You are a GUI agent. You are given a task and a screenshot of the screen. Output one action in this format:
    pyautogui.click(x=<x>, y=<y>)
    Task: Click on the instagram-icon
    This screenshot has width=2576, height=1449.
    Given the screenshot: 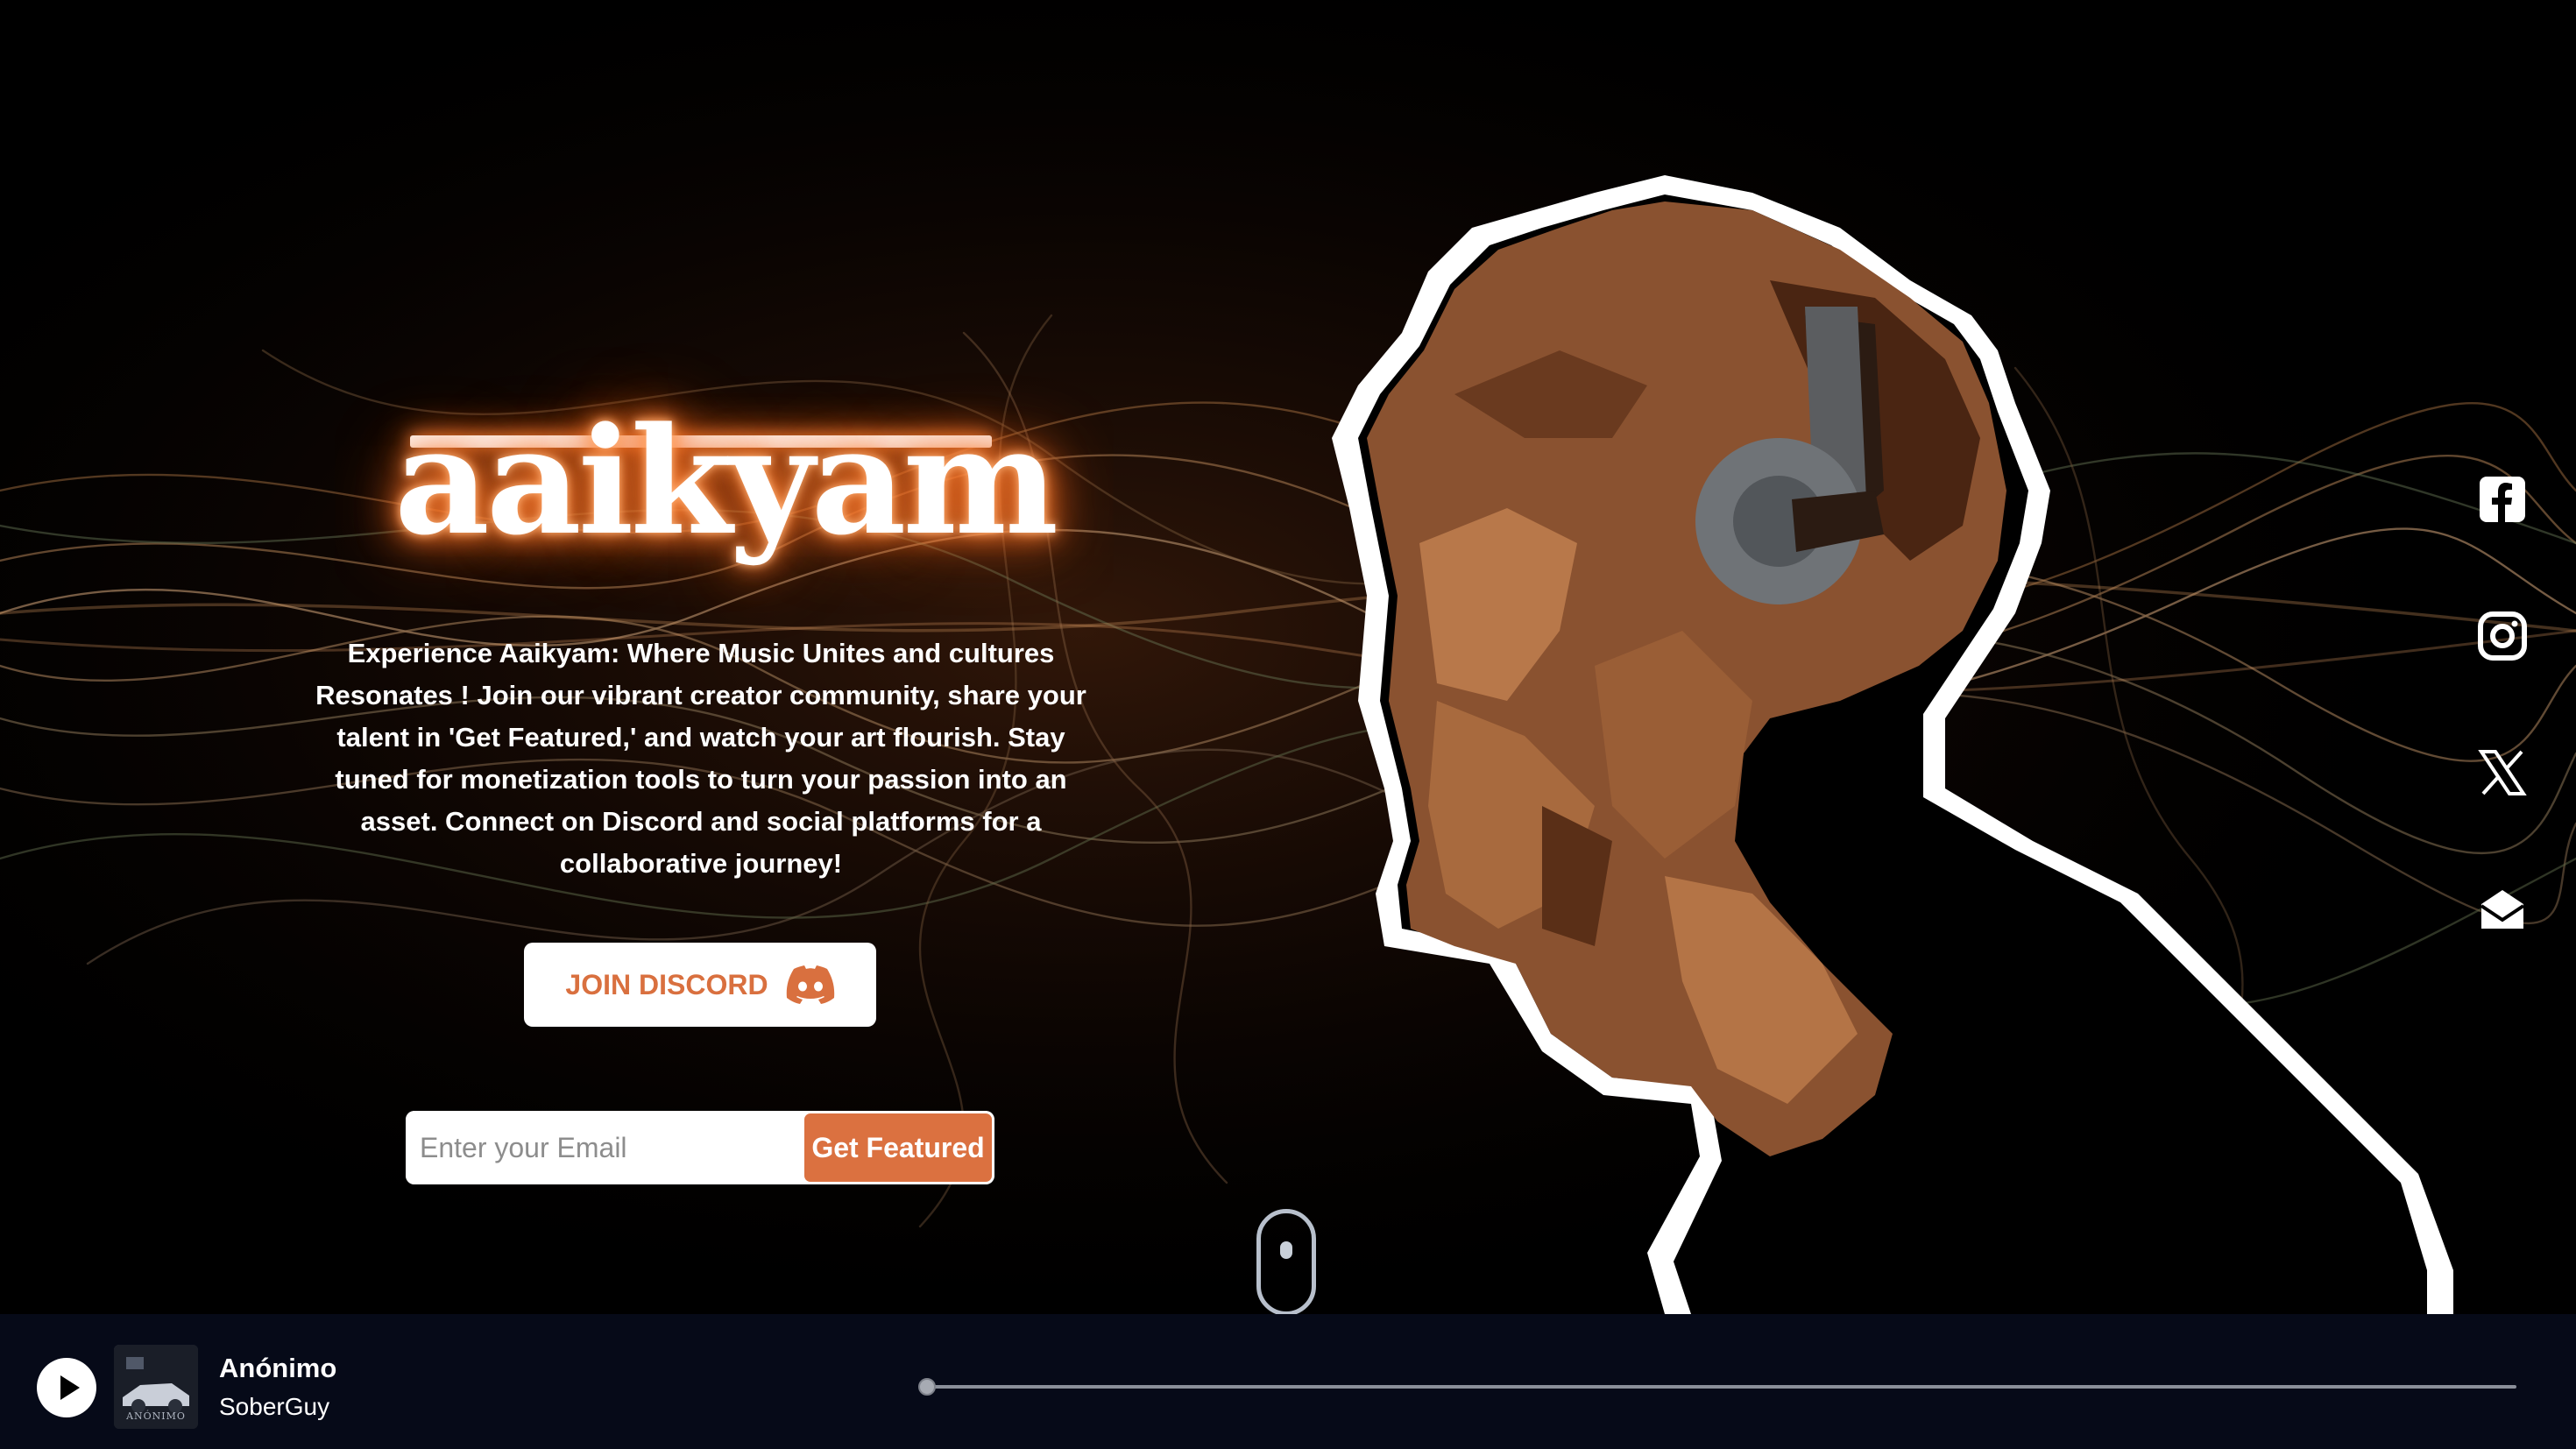 What is the action you would take?
    pyautogui.click(x=2502, y=636)
    